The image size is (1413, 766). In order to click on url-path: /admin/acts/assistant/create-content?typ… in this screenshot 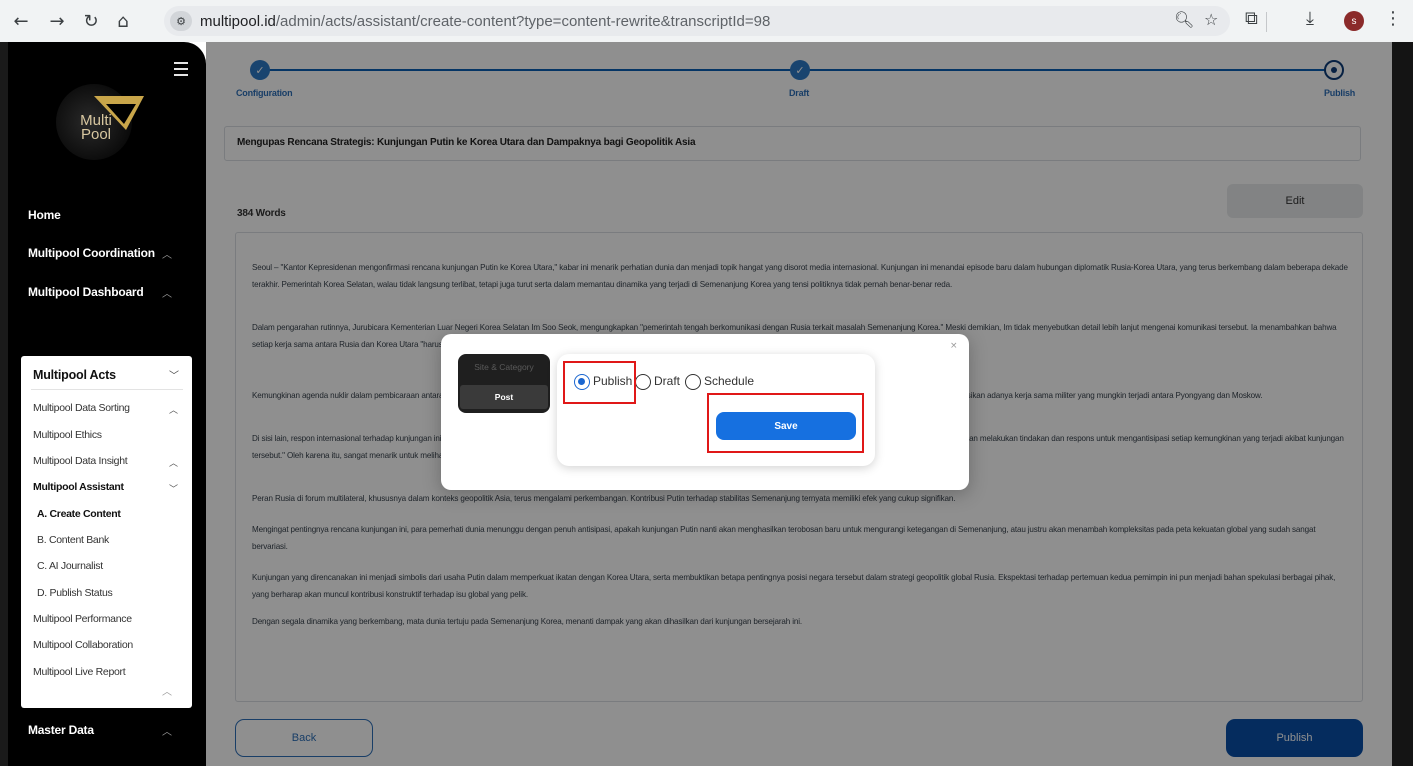, I will do `click(523, 21)`.